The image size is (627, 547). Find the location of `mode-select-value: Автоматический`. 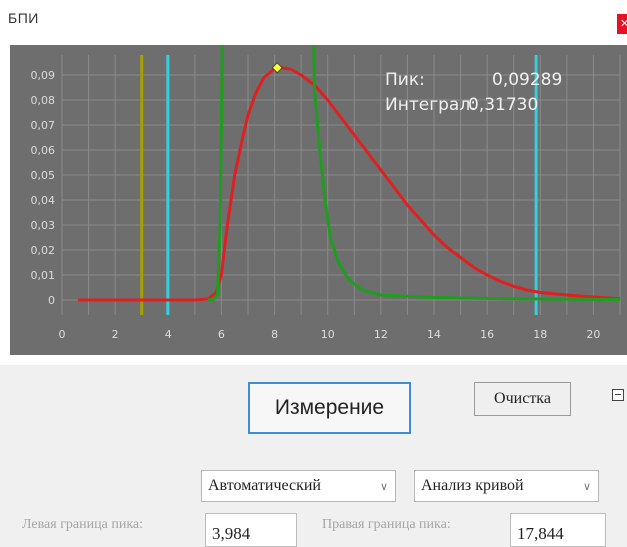

mode-select-value: Автоматический is located at coordinates (264, 485).